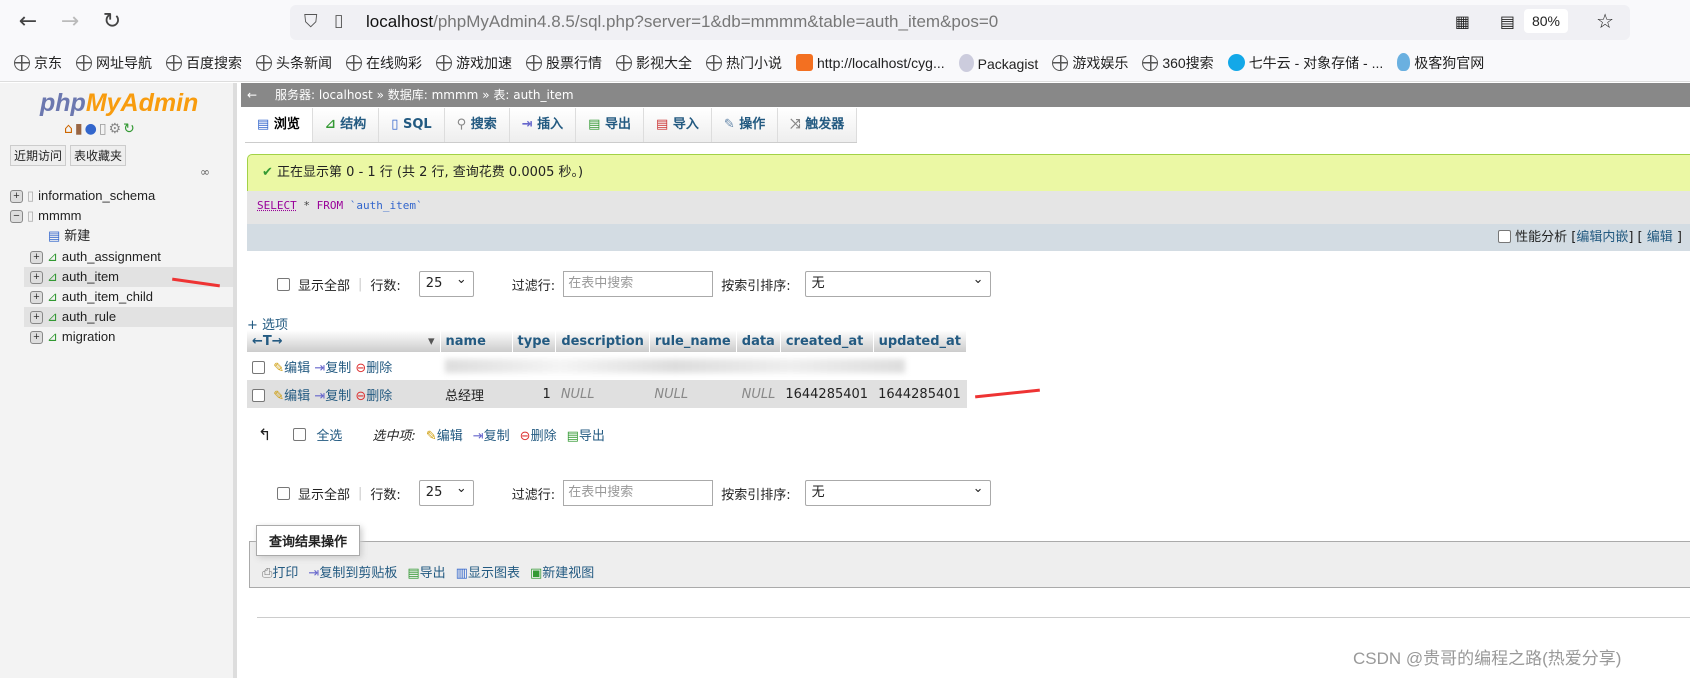  I want to click on tree-table-auth-rule: + ⊿ auth_rule, so click(128, 317).